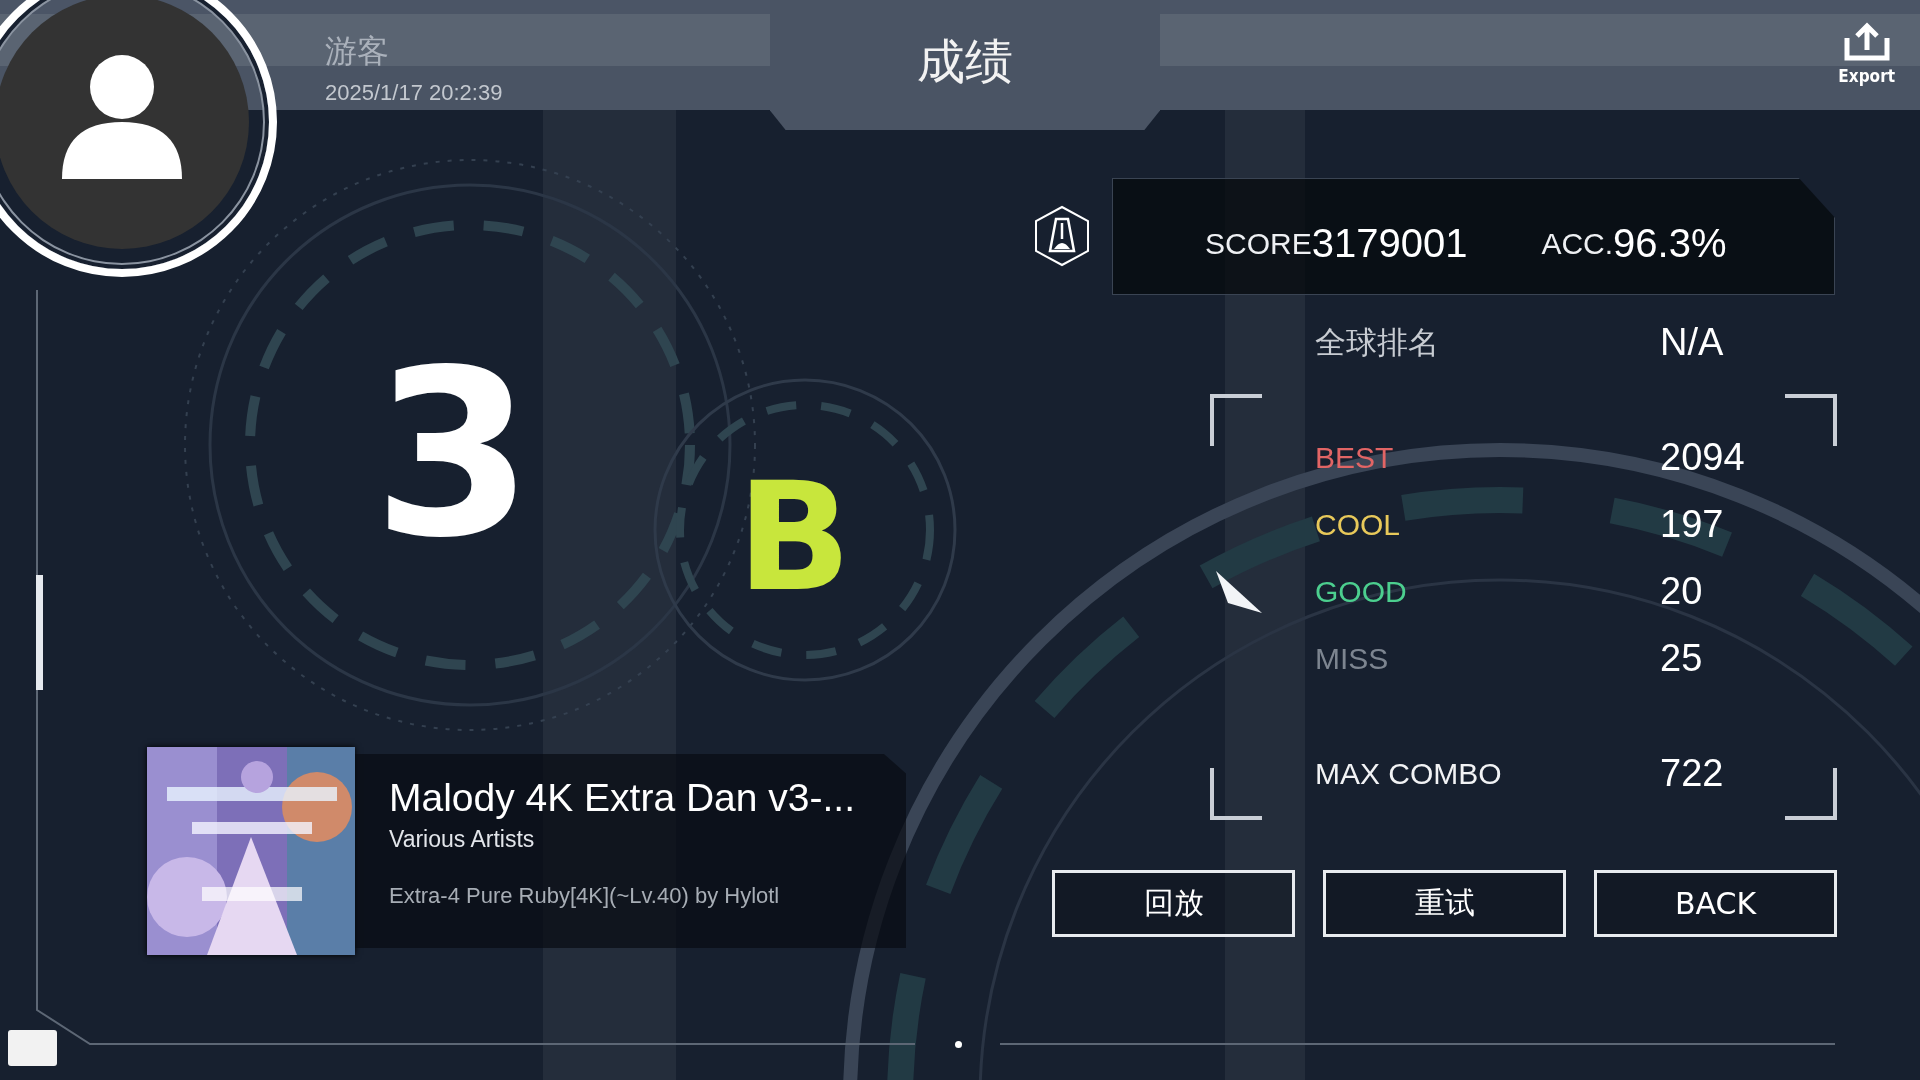 The image size is (1920, 1080). What do you see at coordinates (1715, 903) in the screenshot?
I see `action-button: BACK` at bounding box center [1715, 903].